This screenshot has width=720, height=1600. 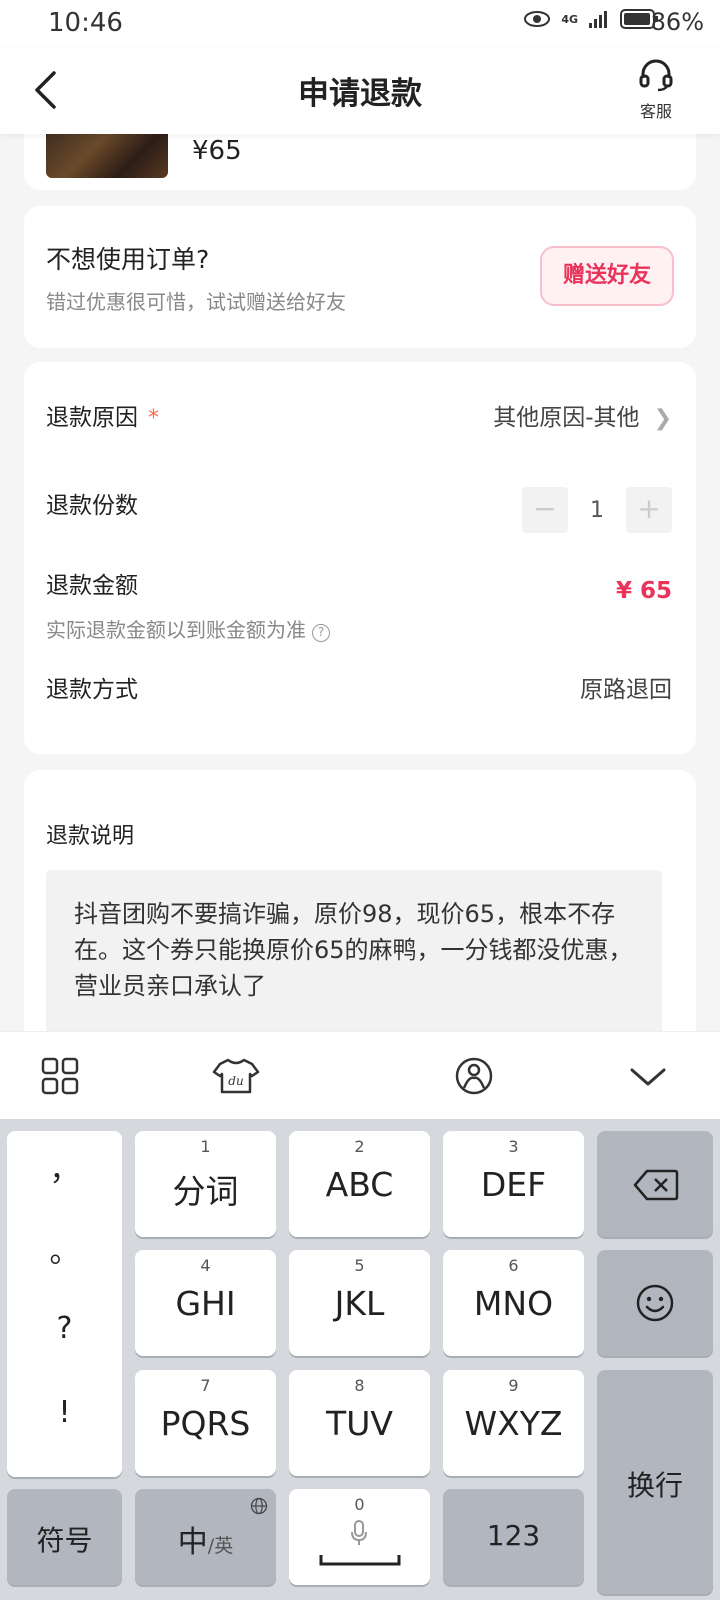 I want to click on key-9-label: WXYZ, so click(x=513, y=1423).